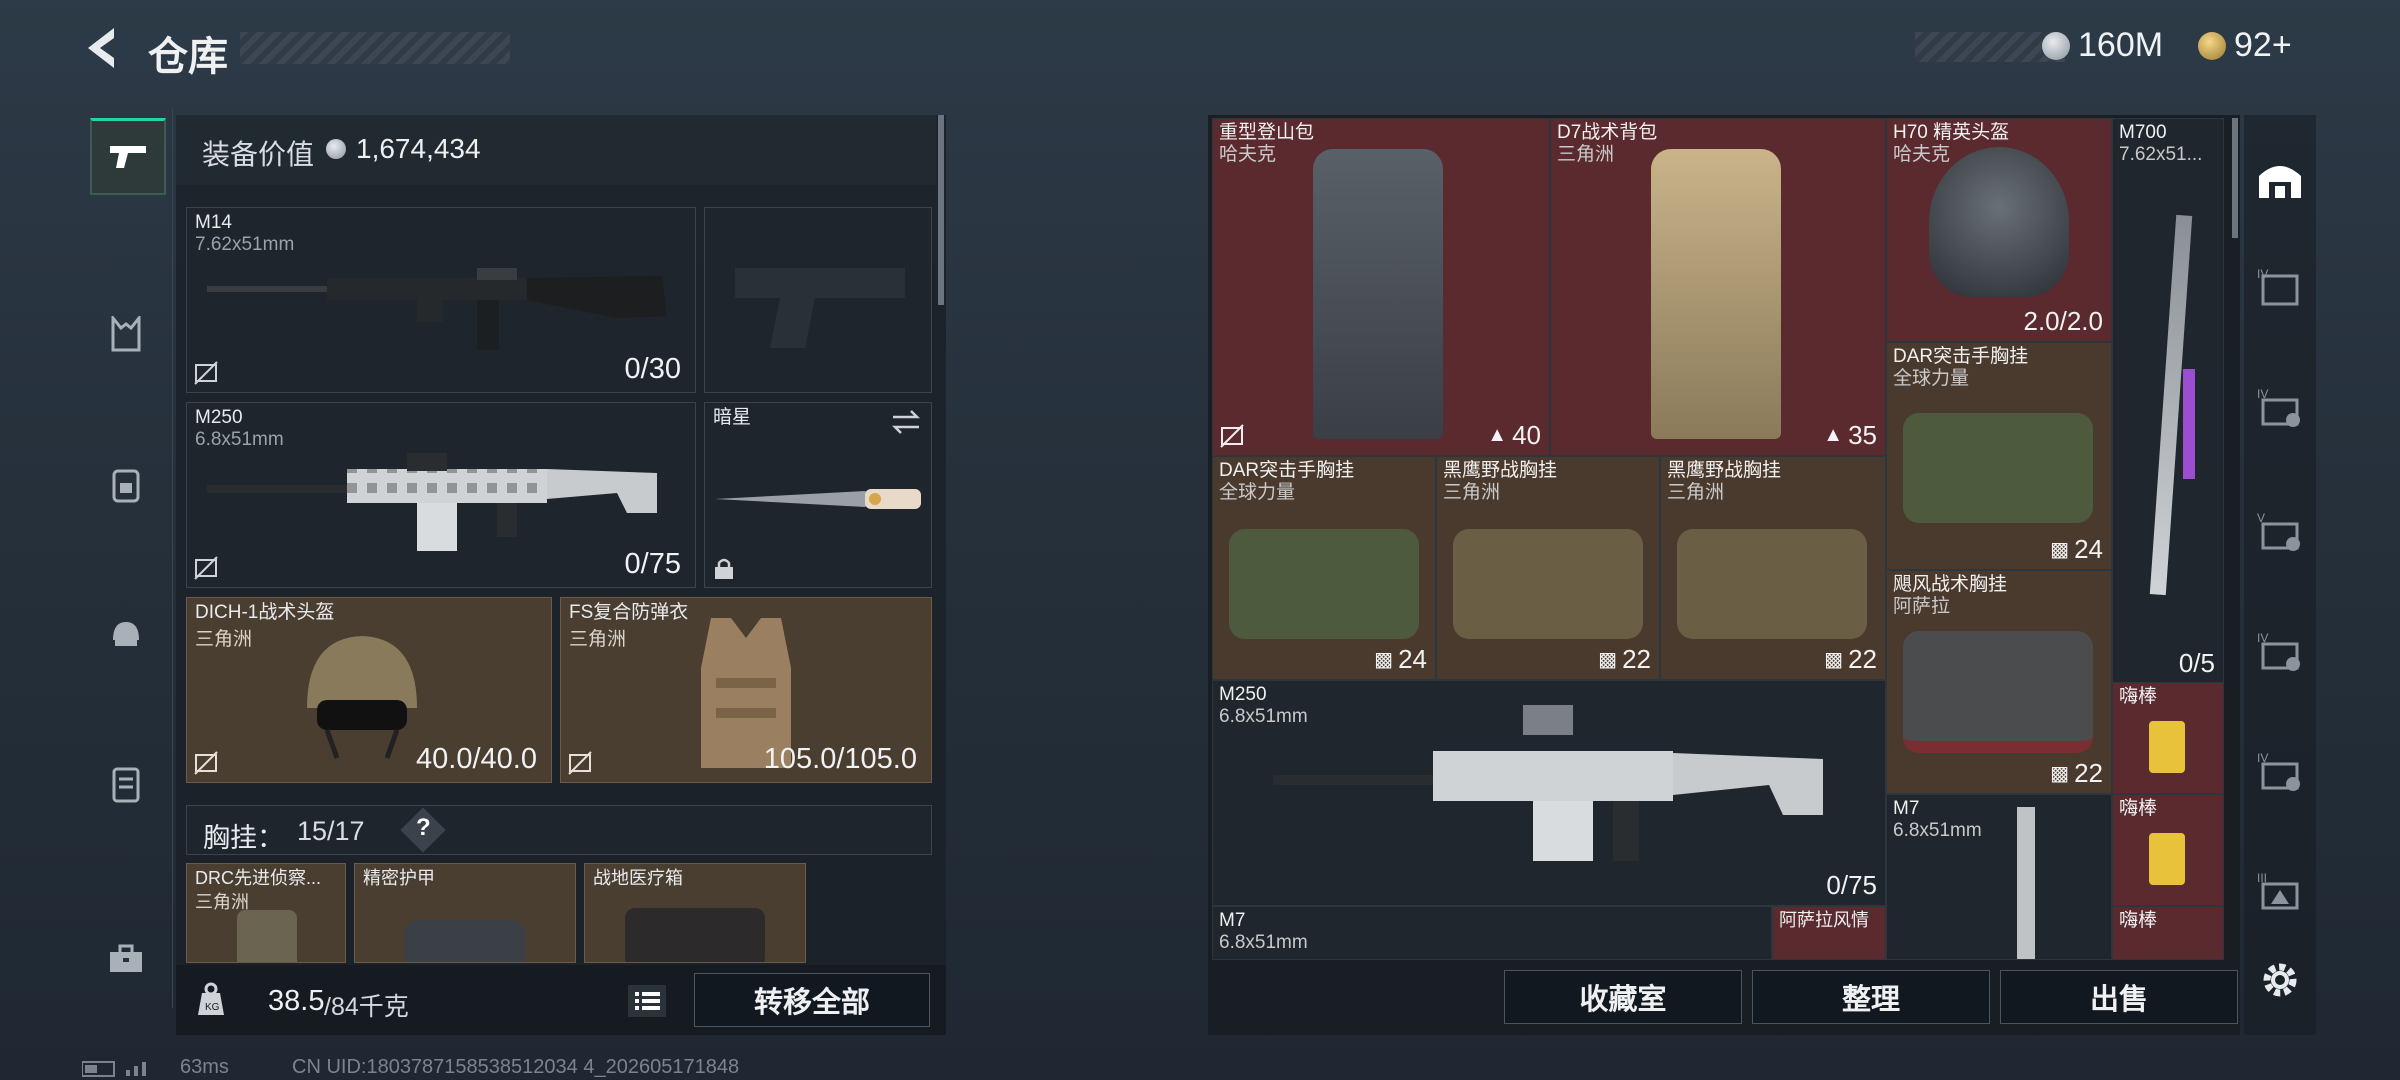 Image resolution: width=2400 pixels, height=1080 pixels. I want to click on back-arrow-icon, so click(104, 48).